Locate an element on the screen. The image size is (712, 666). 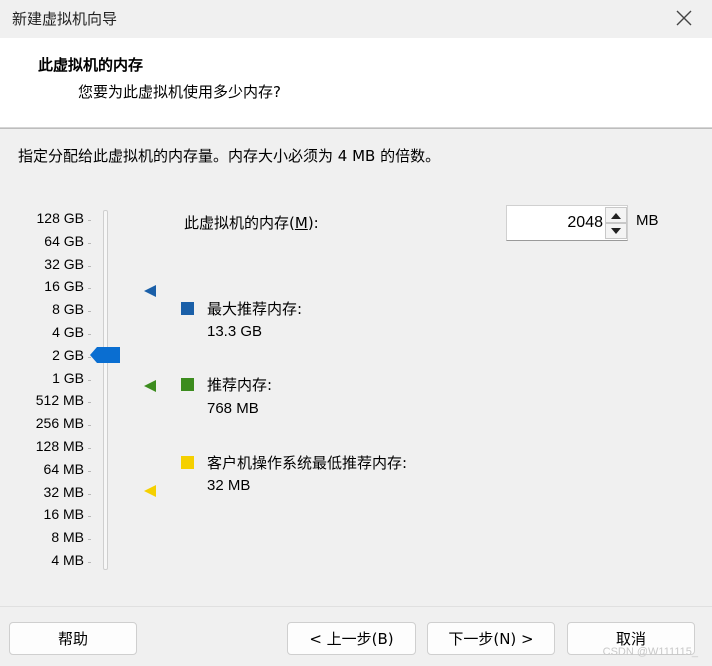
scale-label: 64 GB is located at coordinates (64, 240).